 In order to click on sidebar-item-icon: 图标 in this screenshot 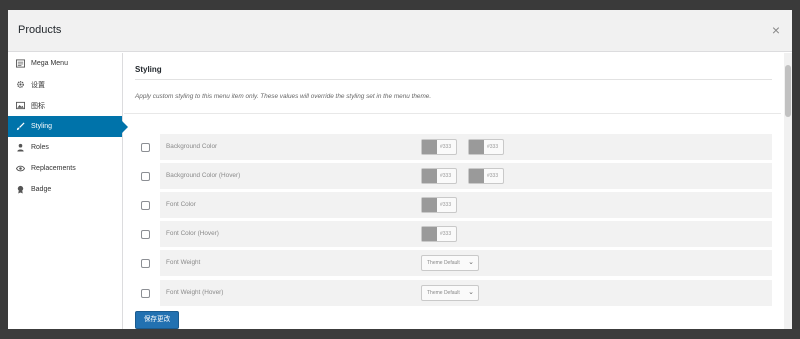, I will do `click(65, 105)`.